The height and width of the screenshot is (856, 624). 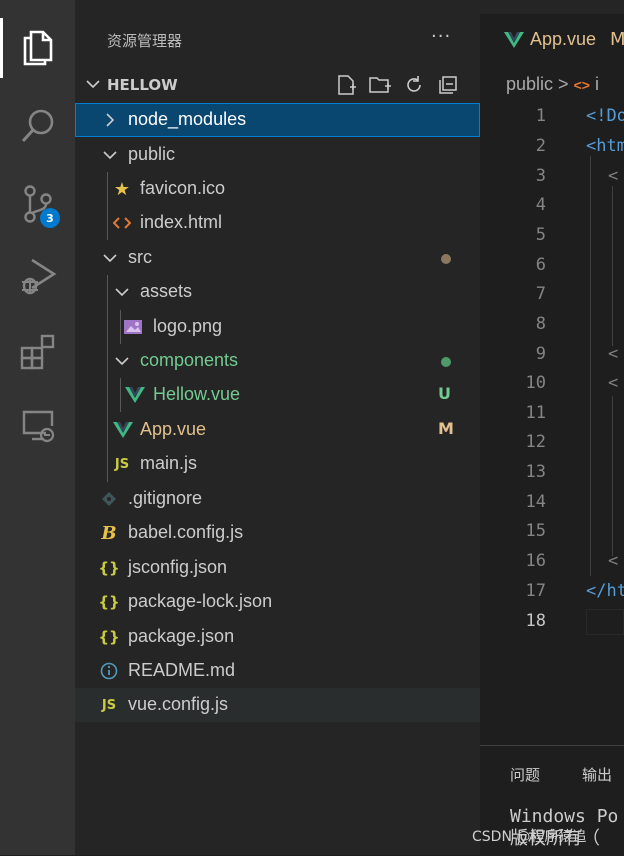 I want to click on tree-item-label: README.md, so click(x=182, y=670).